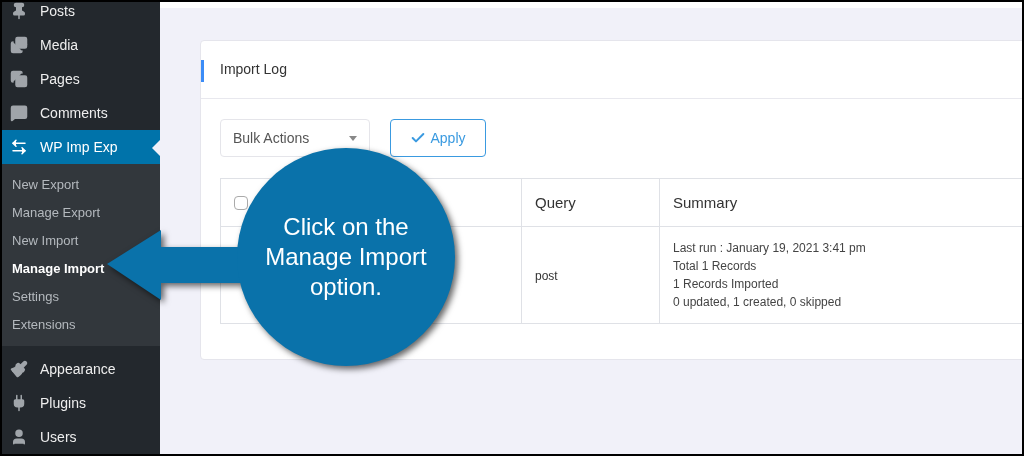  I want to click on accent-bar, so click(202, 71).